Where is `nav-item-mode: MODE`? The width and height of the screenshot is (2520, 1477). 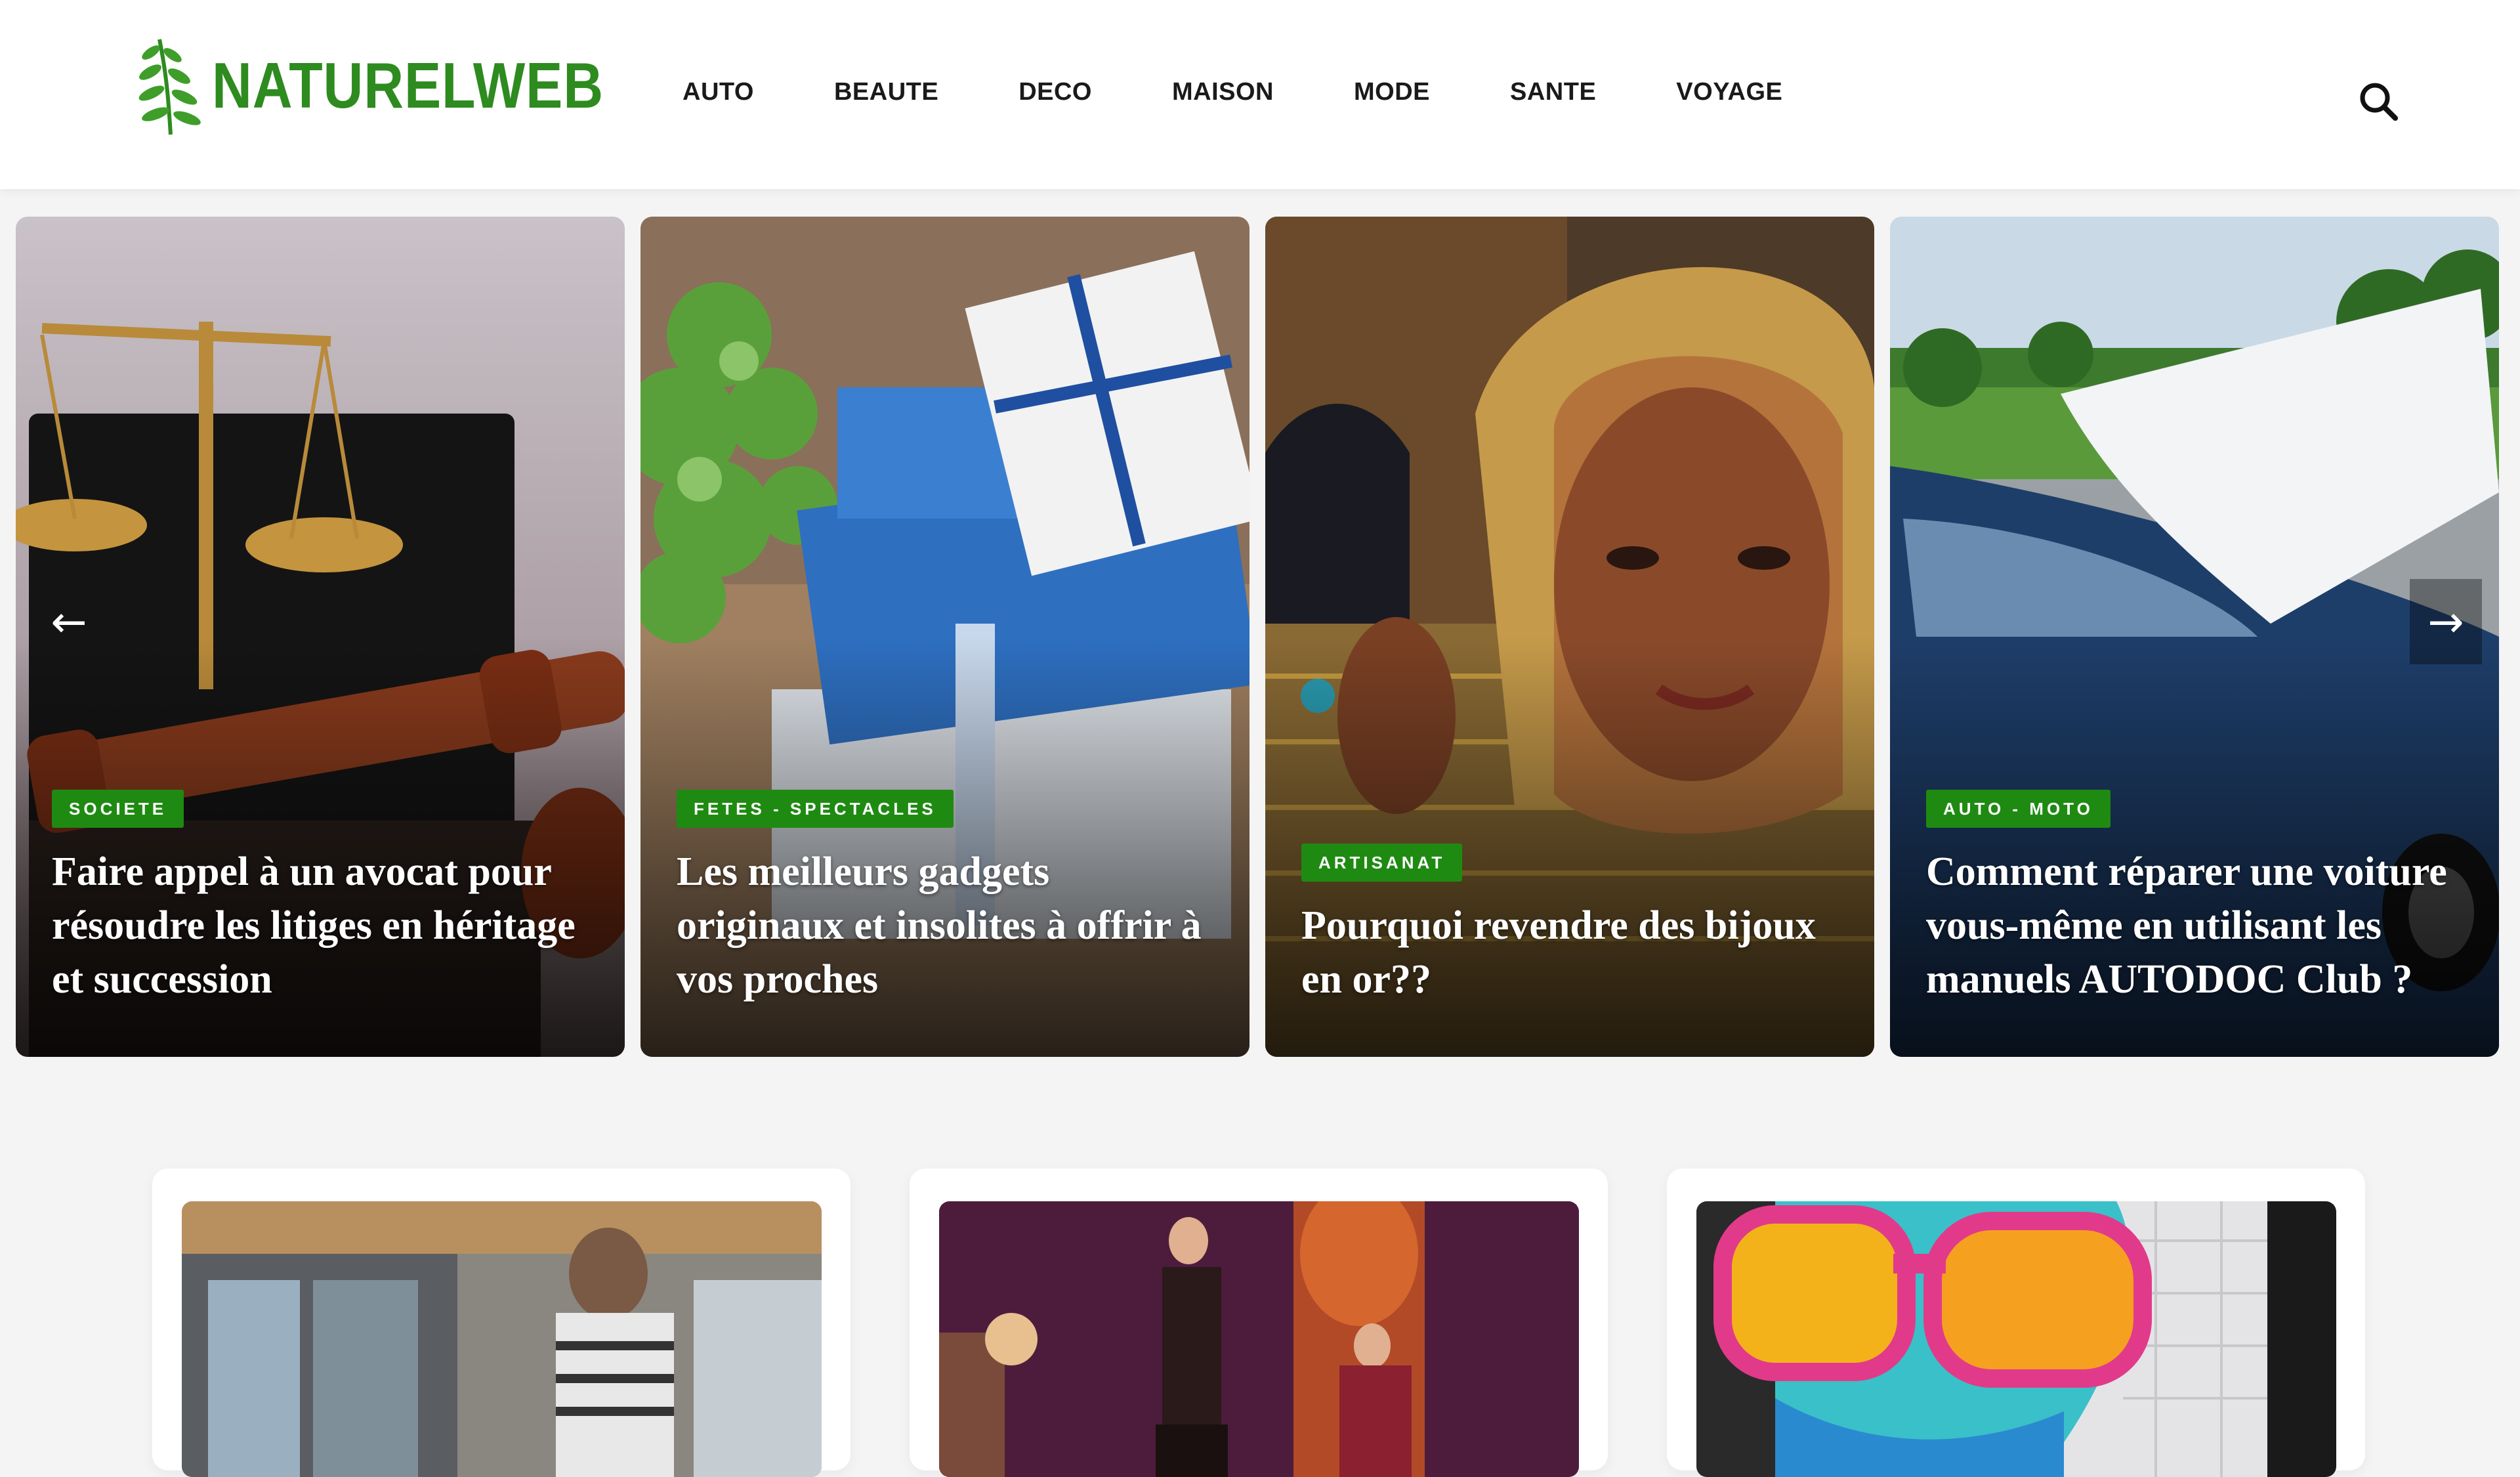
nav-item-mode: MODE is located at coordinates (1392, 92).